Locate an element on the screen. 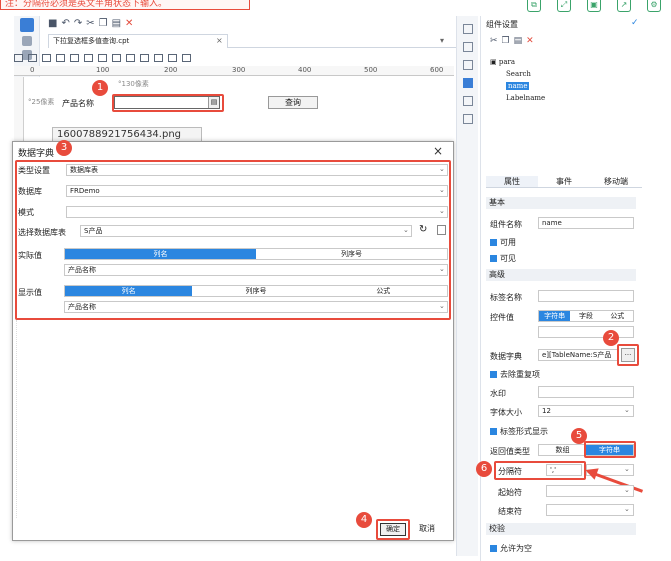  number-widget-icon is located at coordinates (32, 58).